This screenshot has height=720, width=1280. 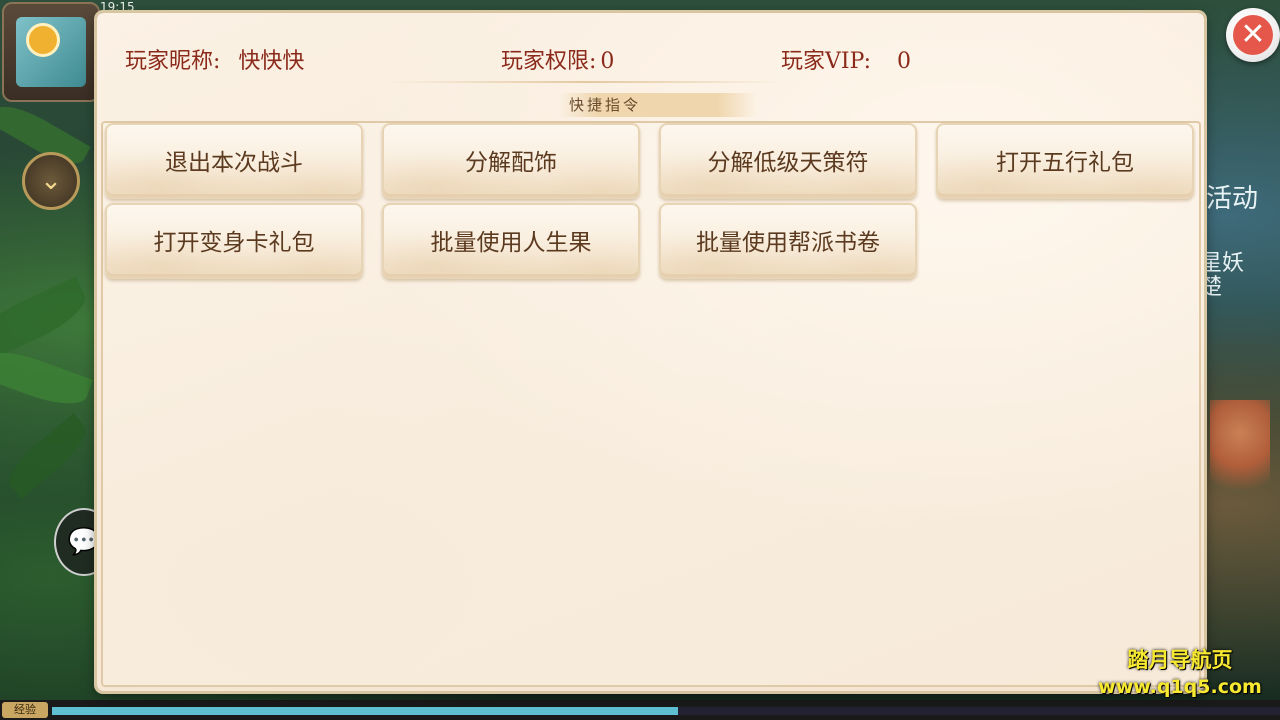 I want to click on event-label: 星妖 楚, so click(x=1222, y=276).